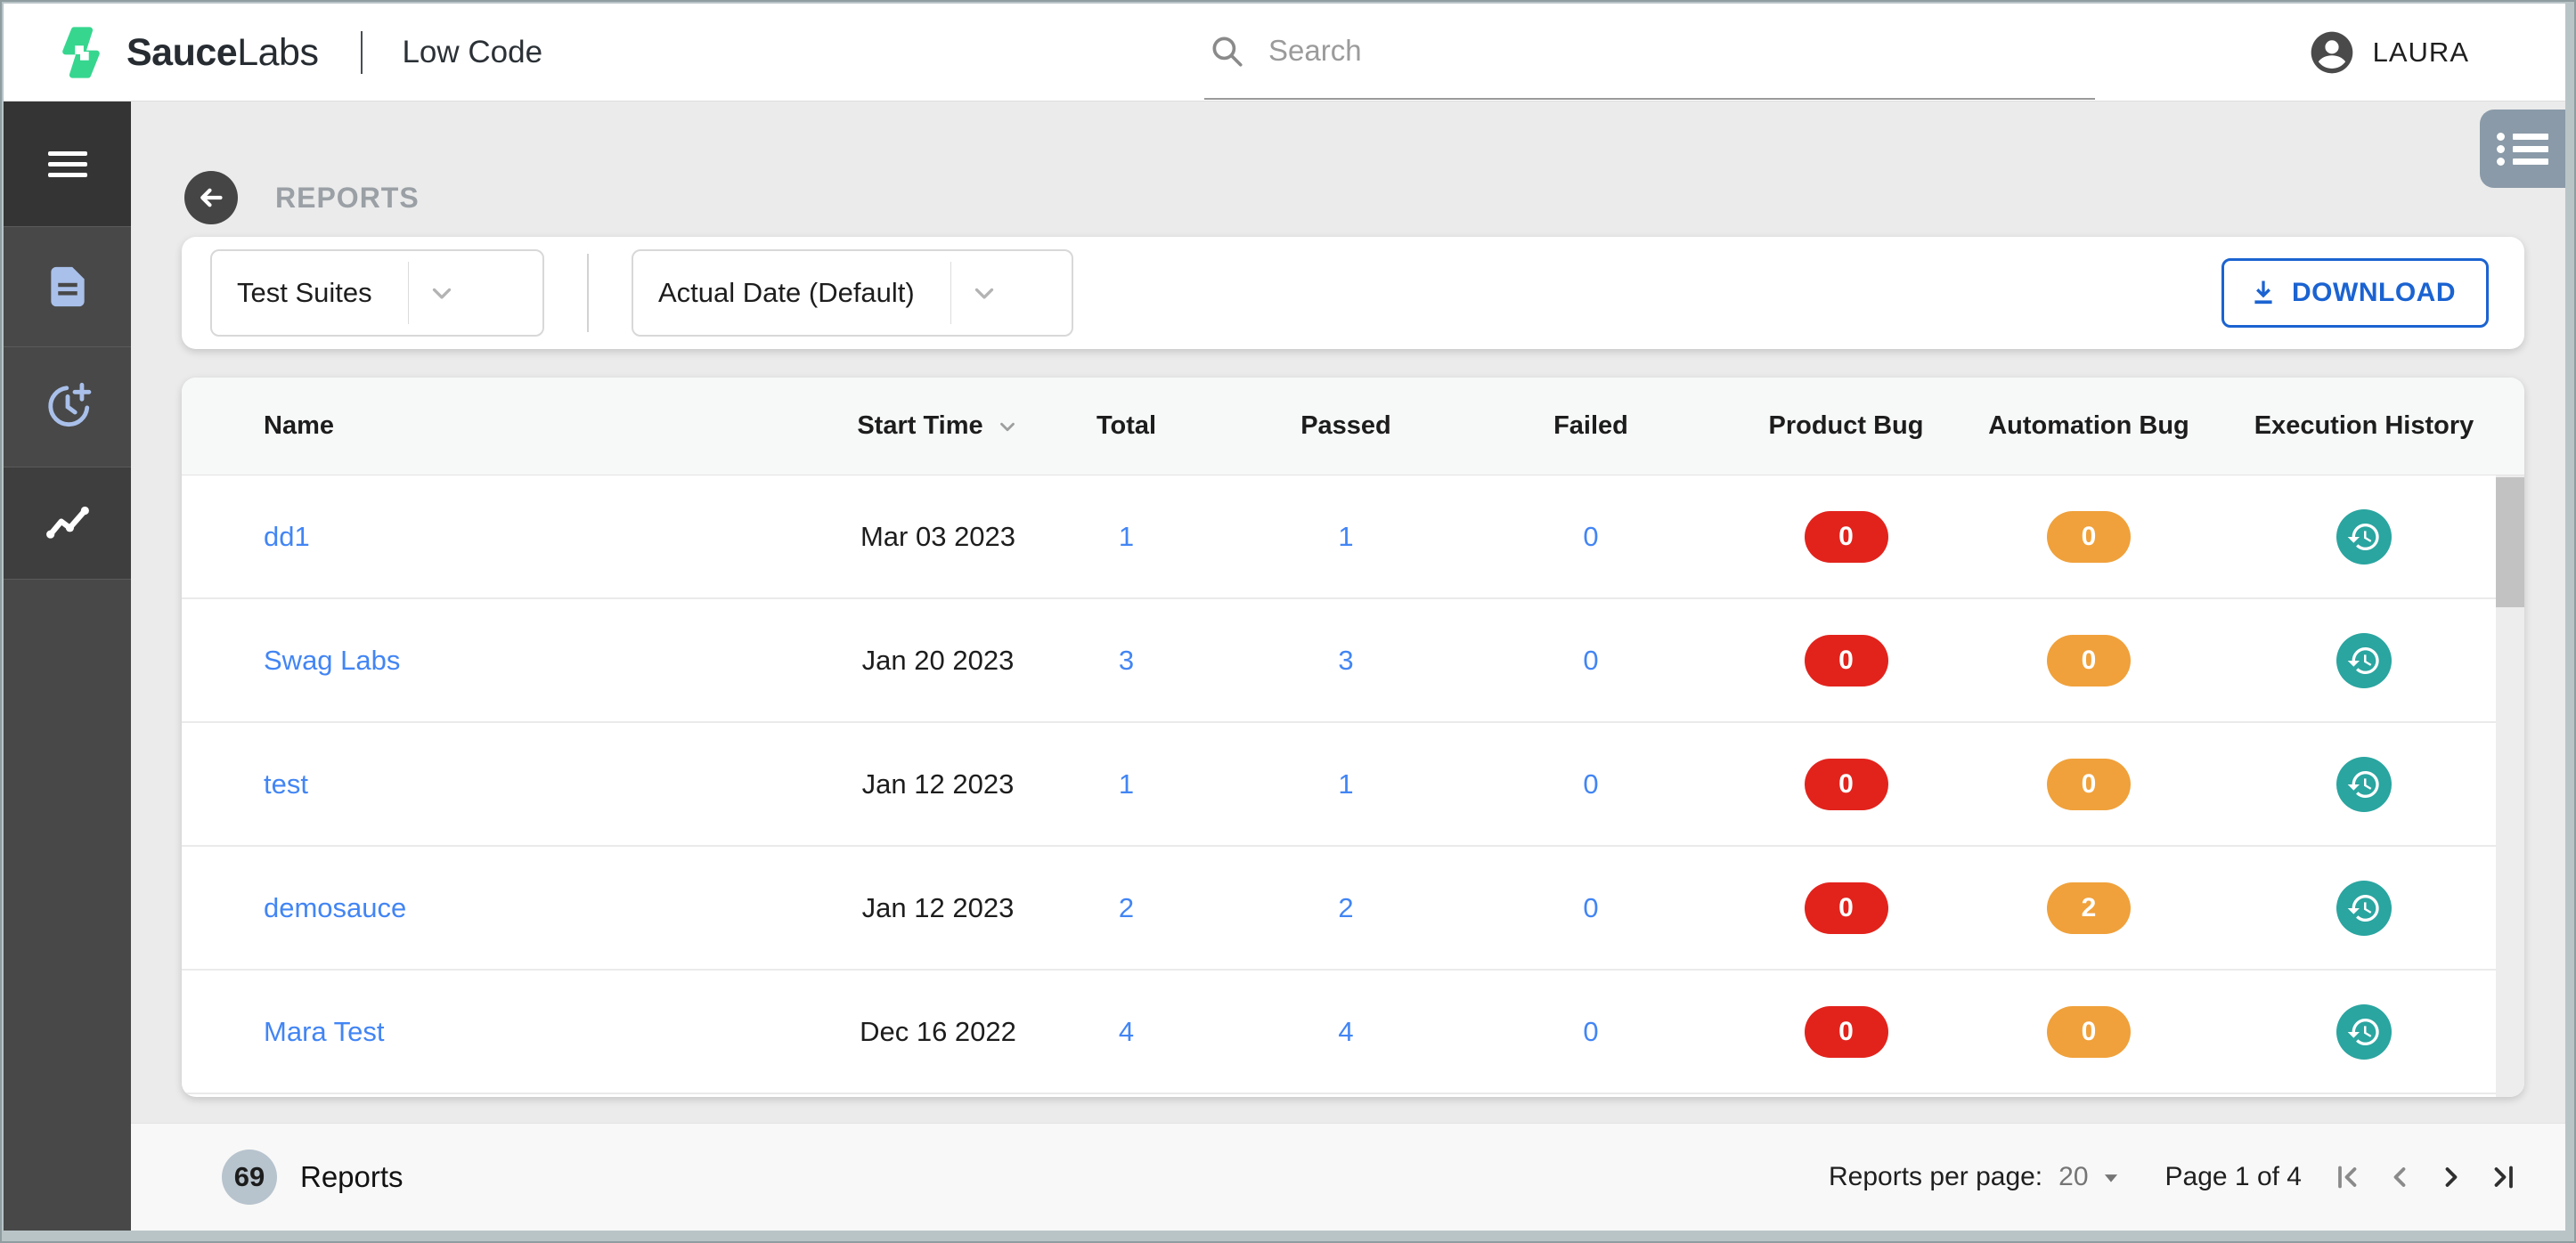  I want to click on search-bar, so click(1650, 52).